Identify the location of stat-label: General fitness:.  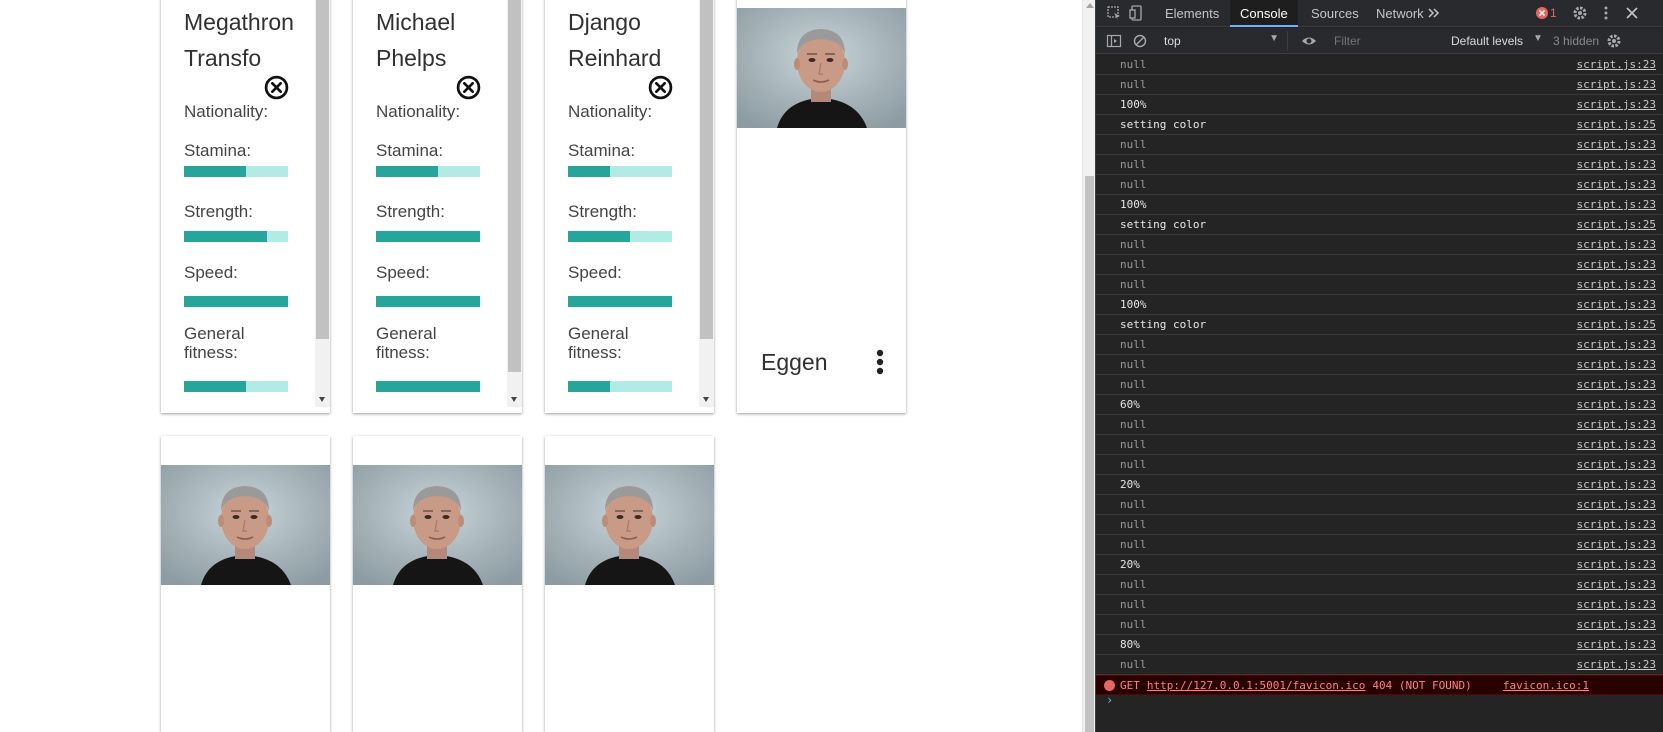
(406, 343).